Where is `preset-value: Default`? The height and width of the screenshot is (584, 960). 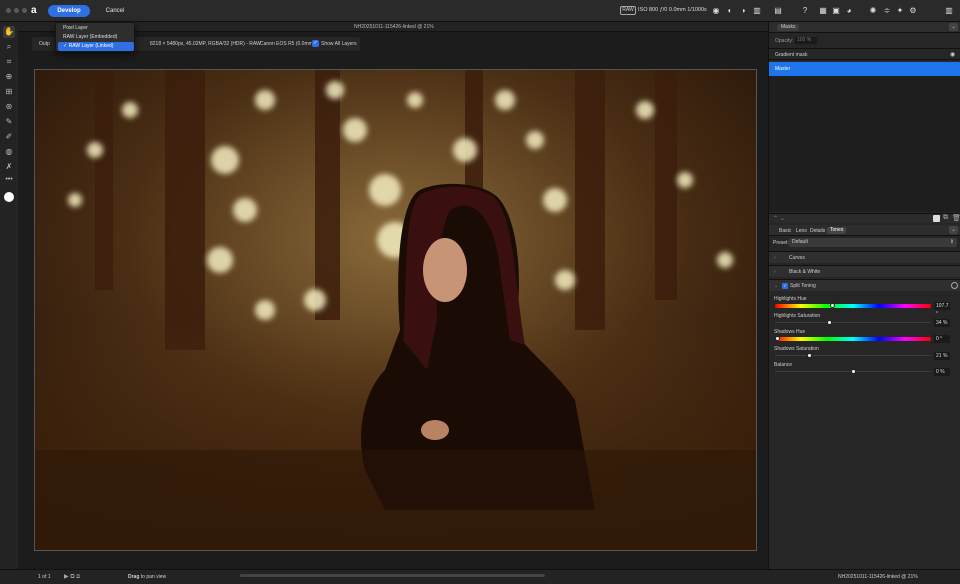
preset-value: Default is located at coordinates (800, 242).